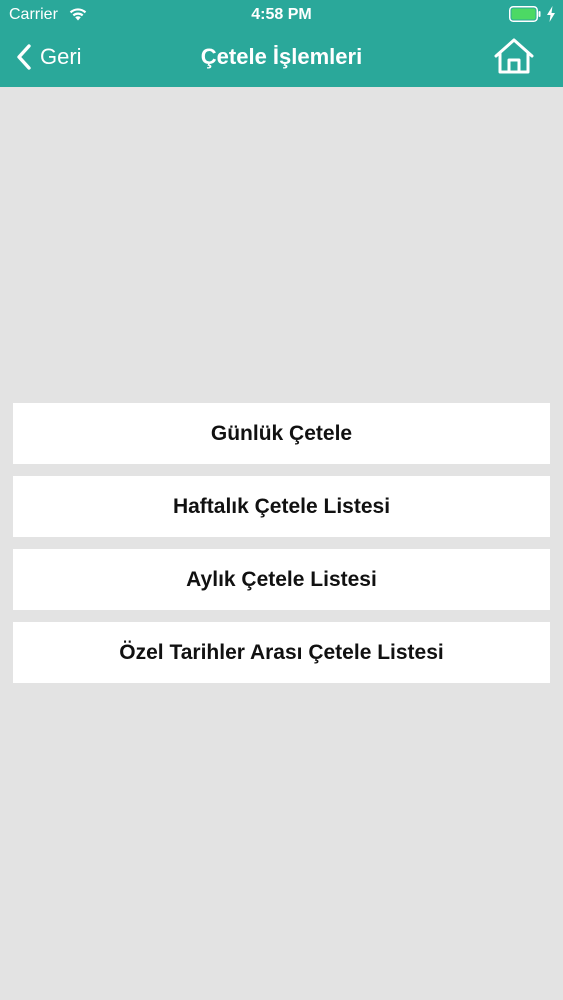 Image resolution: width=563 pixels, height=1000 pixels. I want to click on navigation-header: Carrier 4:58 PM Geri Çetele İşlemleri, so click(281, 43).